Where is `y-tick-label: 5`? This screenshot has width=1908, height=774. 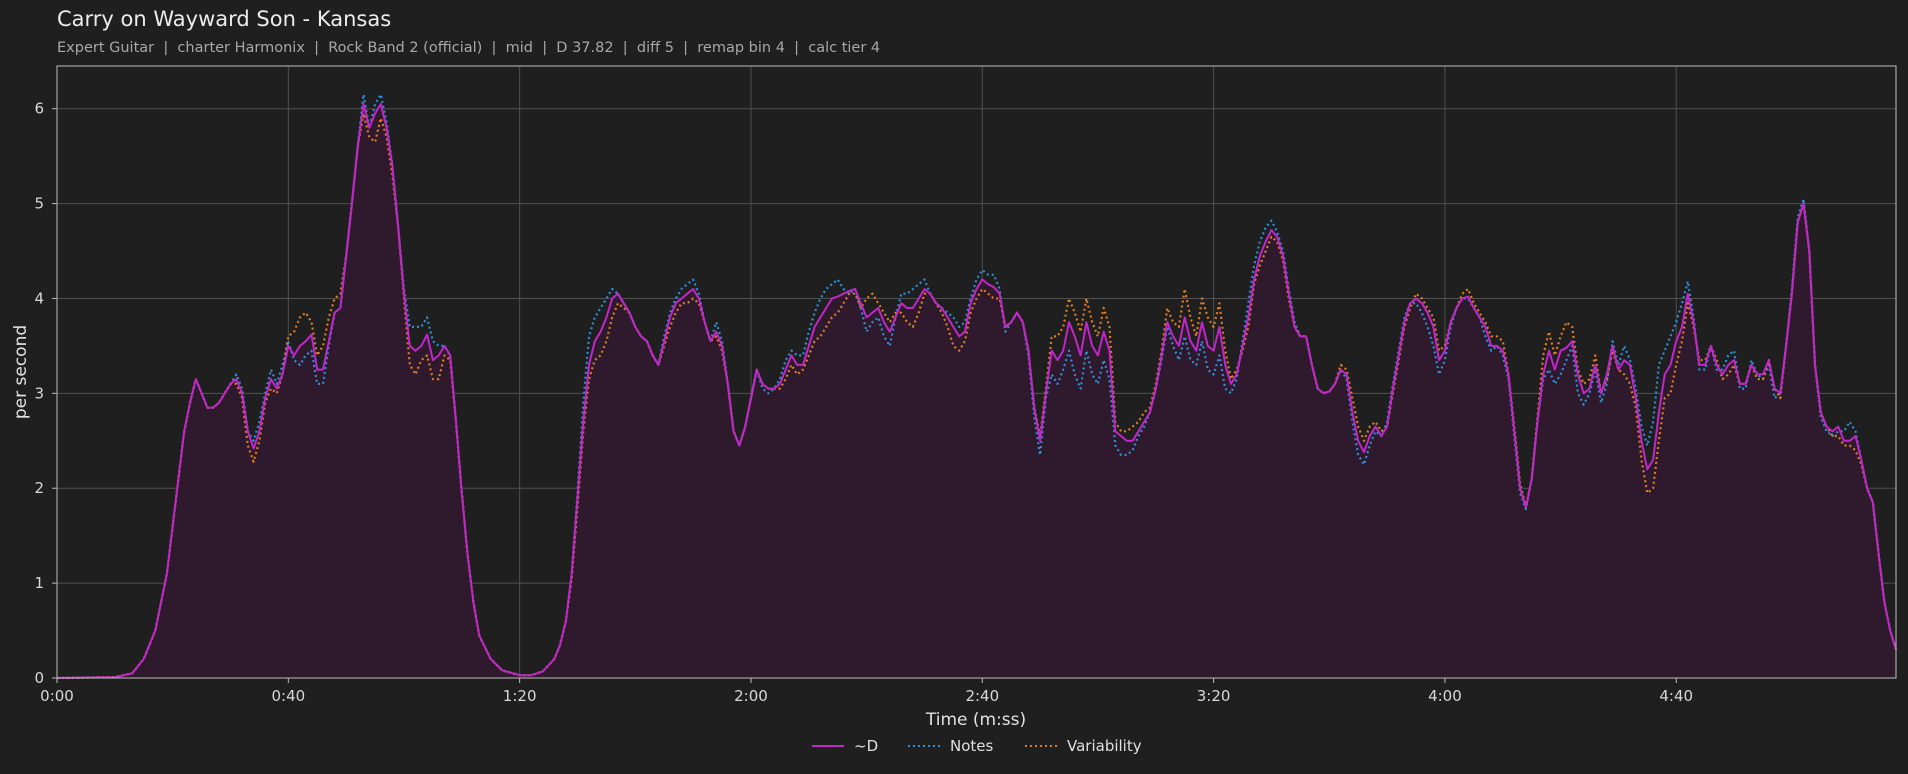
y-tick-label: 5 is located at coordinates (39, 204).